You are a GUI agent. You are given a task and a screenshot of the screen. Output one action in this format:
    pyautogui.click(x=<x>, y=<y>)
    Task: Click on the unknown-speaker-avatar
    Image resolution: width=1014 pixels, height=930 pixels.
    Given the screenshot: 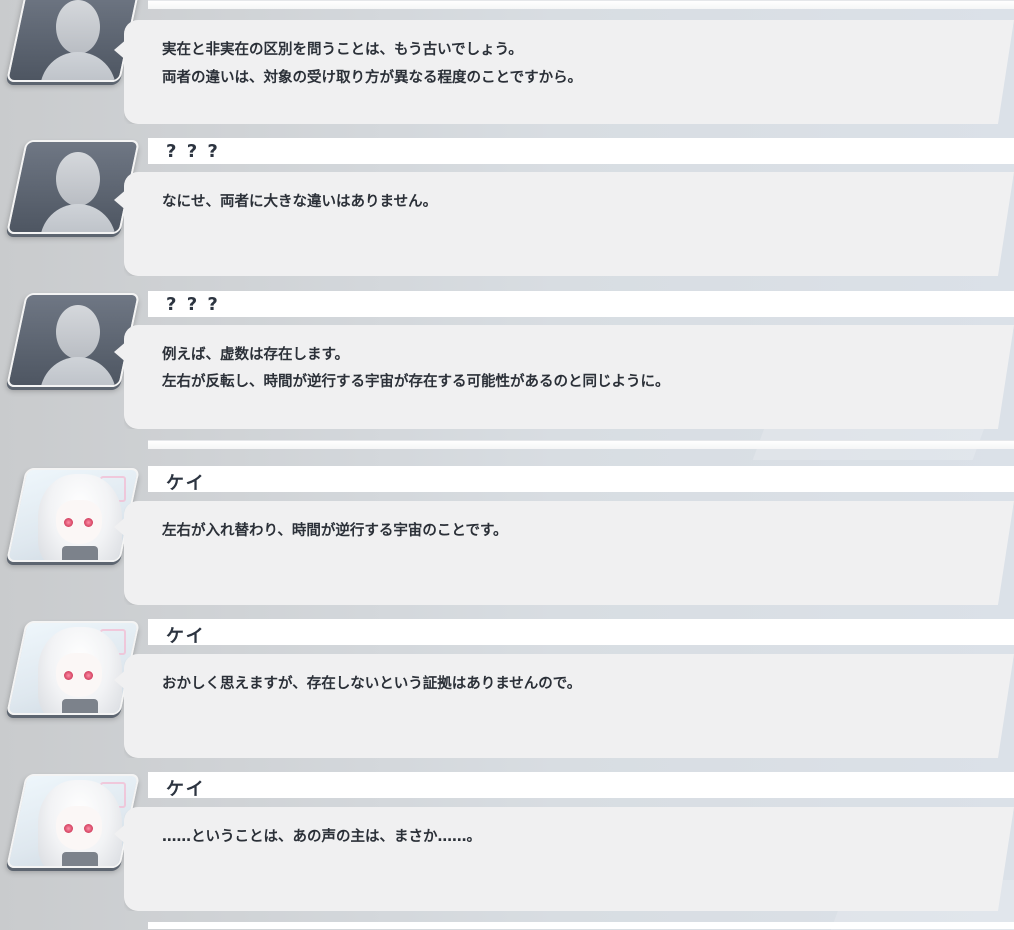 What is the action you would take?
    pyautogui.click(x=73, y=187)
    